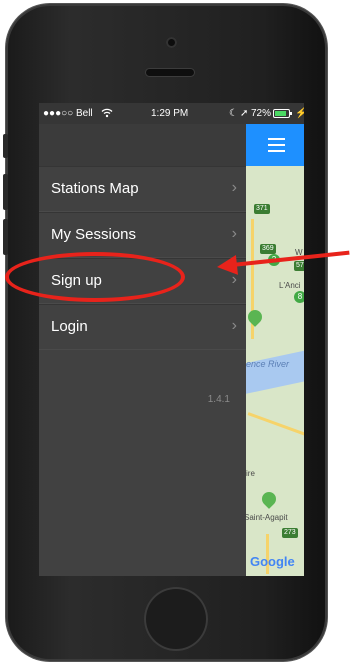  I want to click on menu-item-label: My Sessions, so click(94, 234).